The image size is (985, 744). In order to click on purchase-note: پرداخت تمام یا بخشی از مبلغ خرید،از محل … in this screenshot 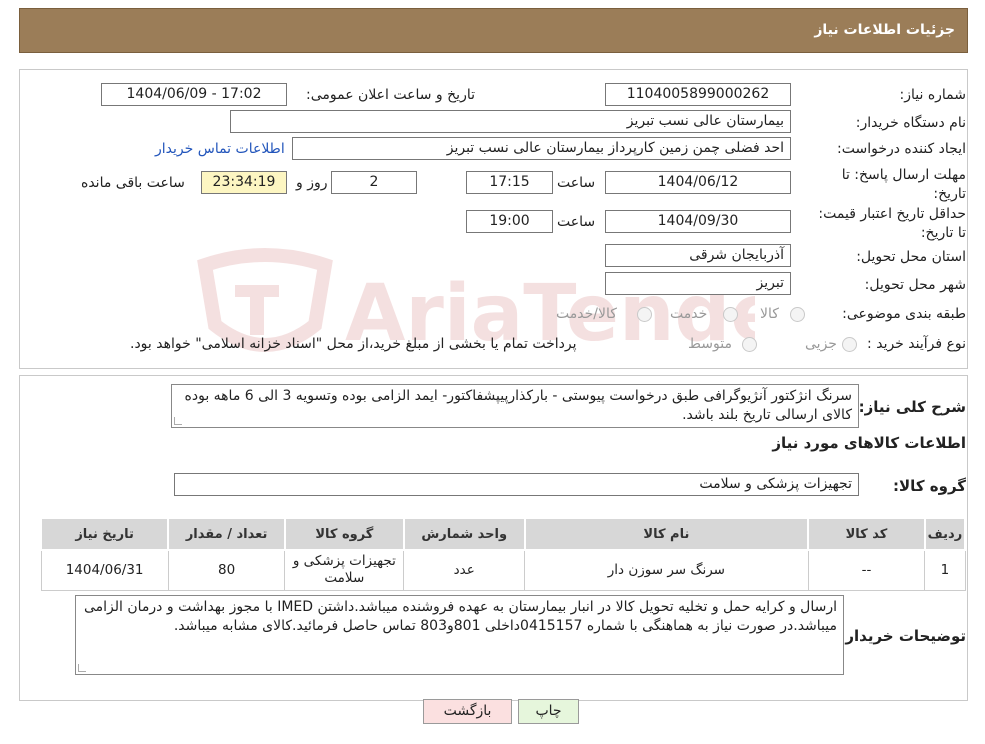, I will do `click(353, 344)`.